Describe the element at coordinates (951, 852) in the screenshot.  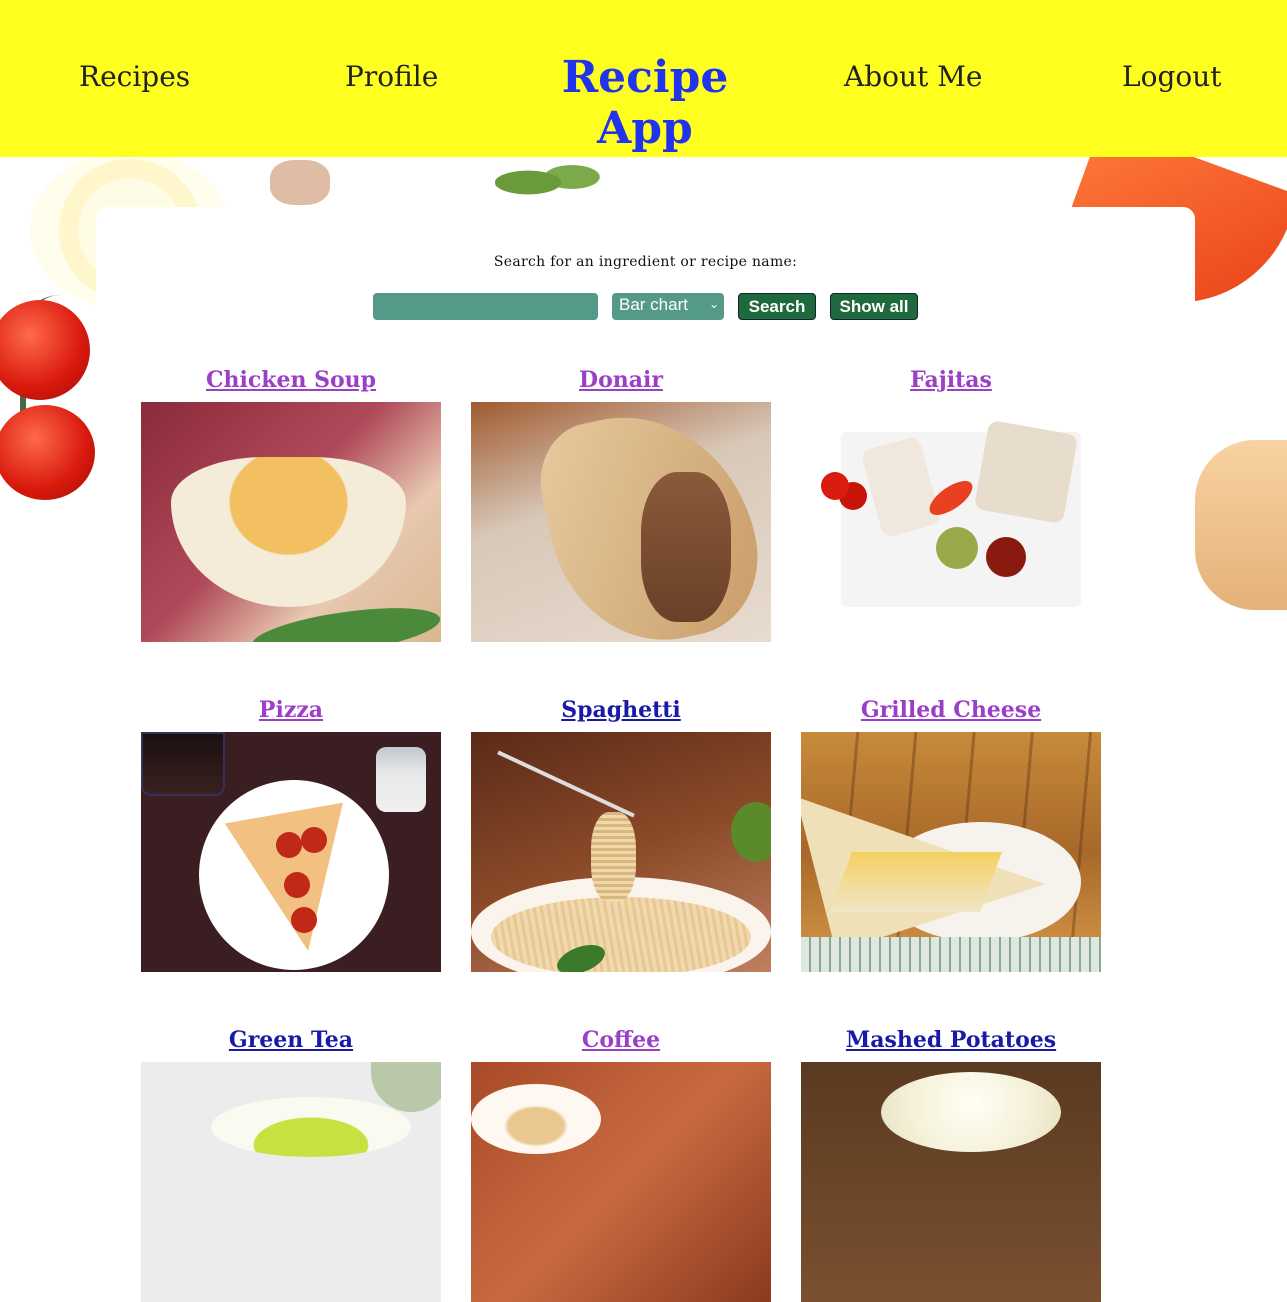
I see `grilled-cheese-image` at that location.